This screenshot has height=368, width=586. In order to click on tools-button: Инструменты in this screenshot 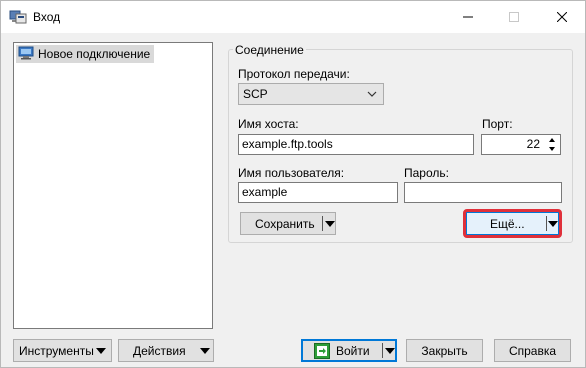, I will do `click(62, 350)`.